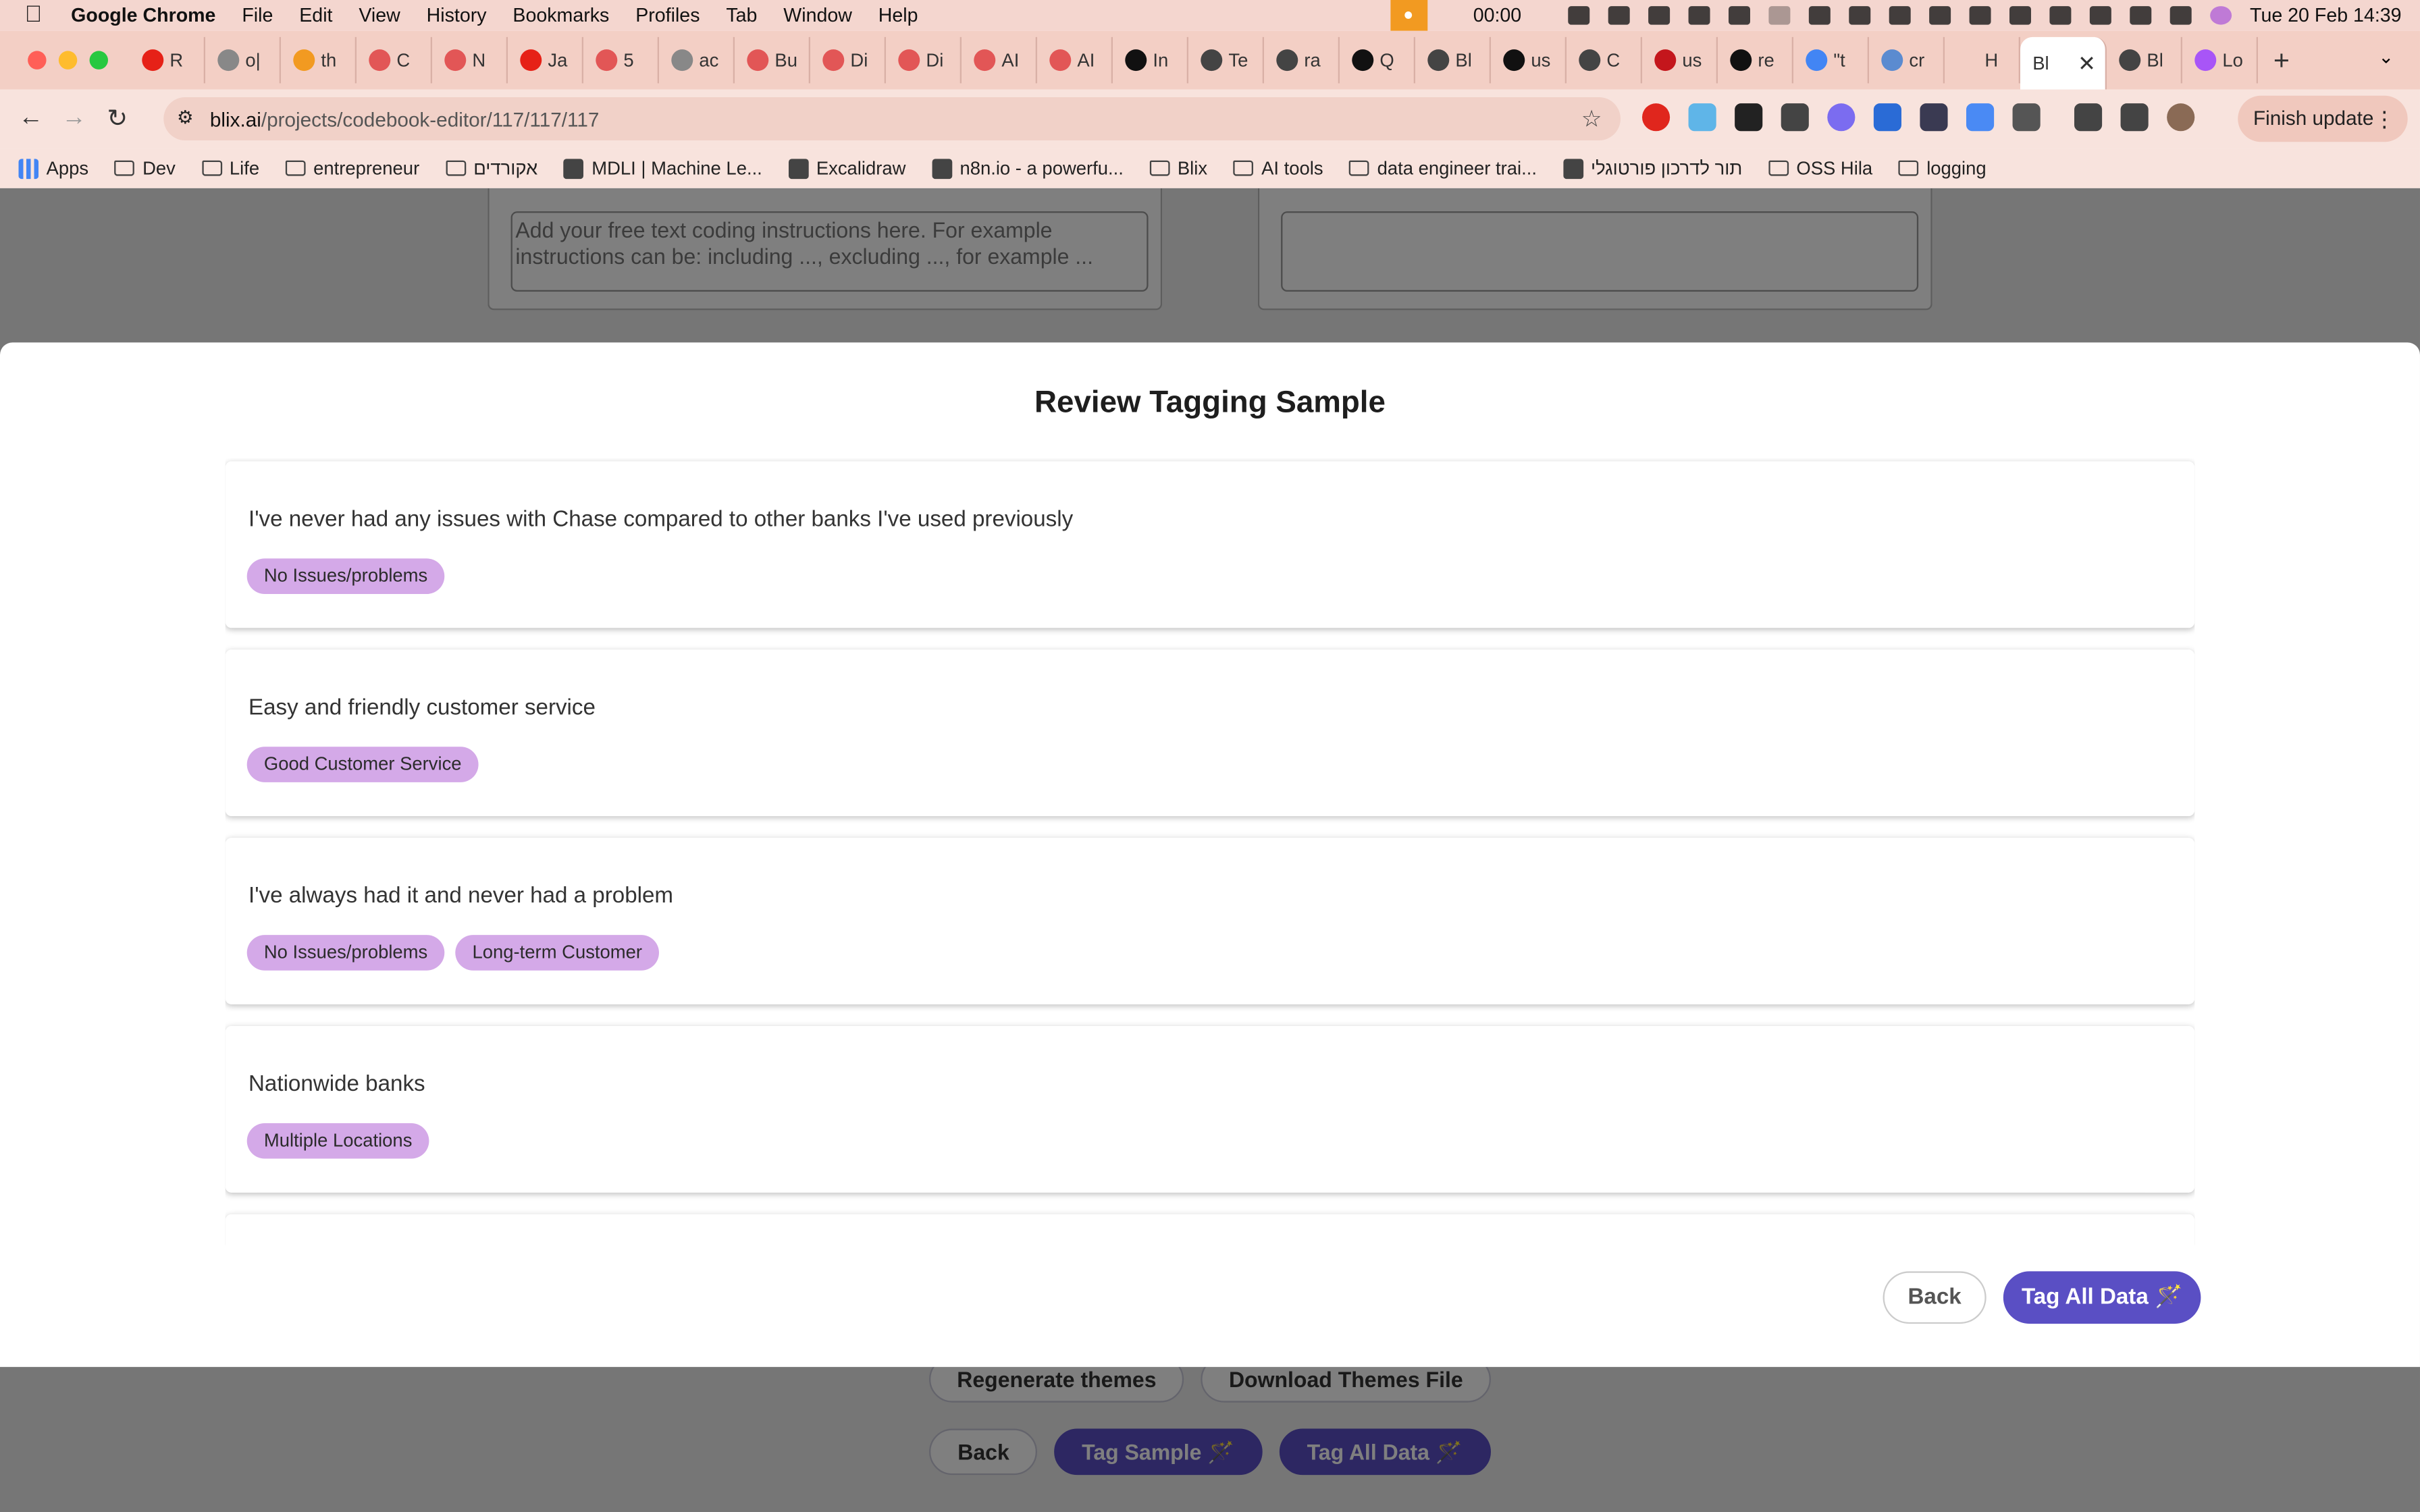  I want to click on side-panel-icon, so click(2134, 118).